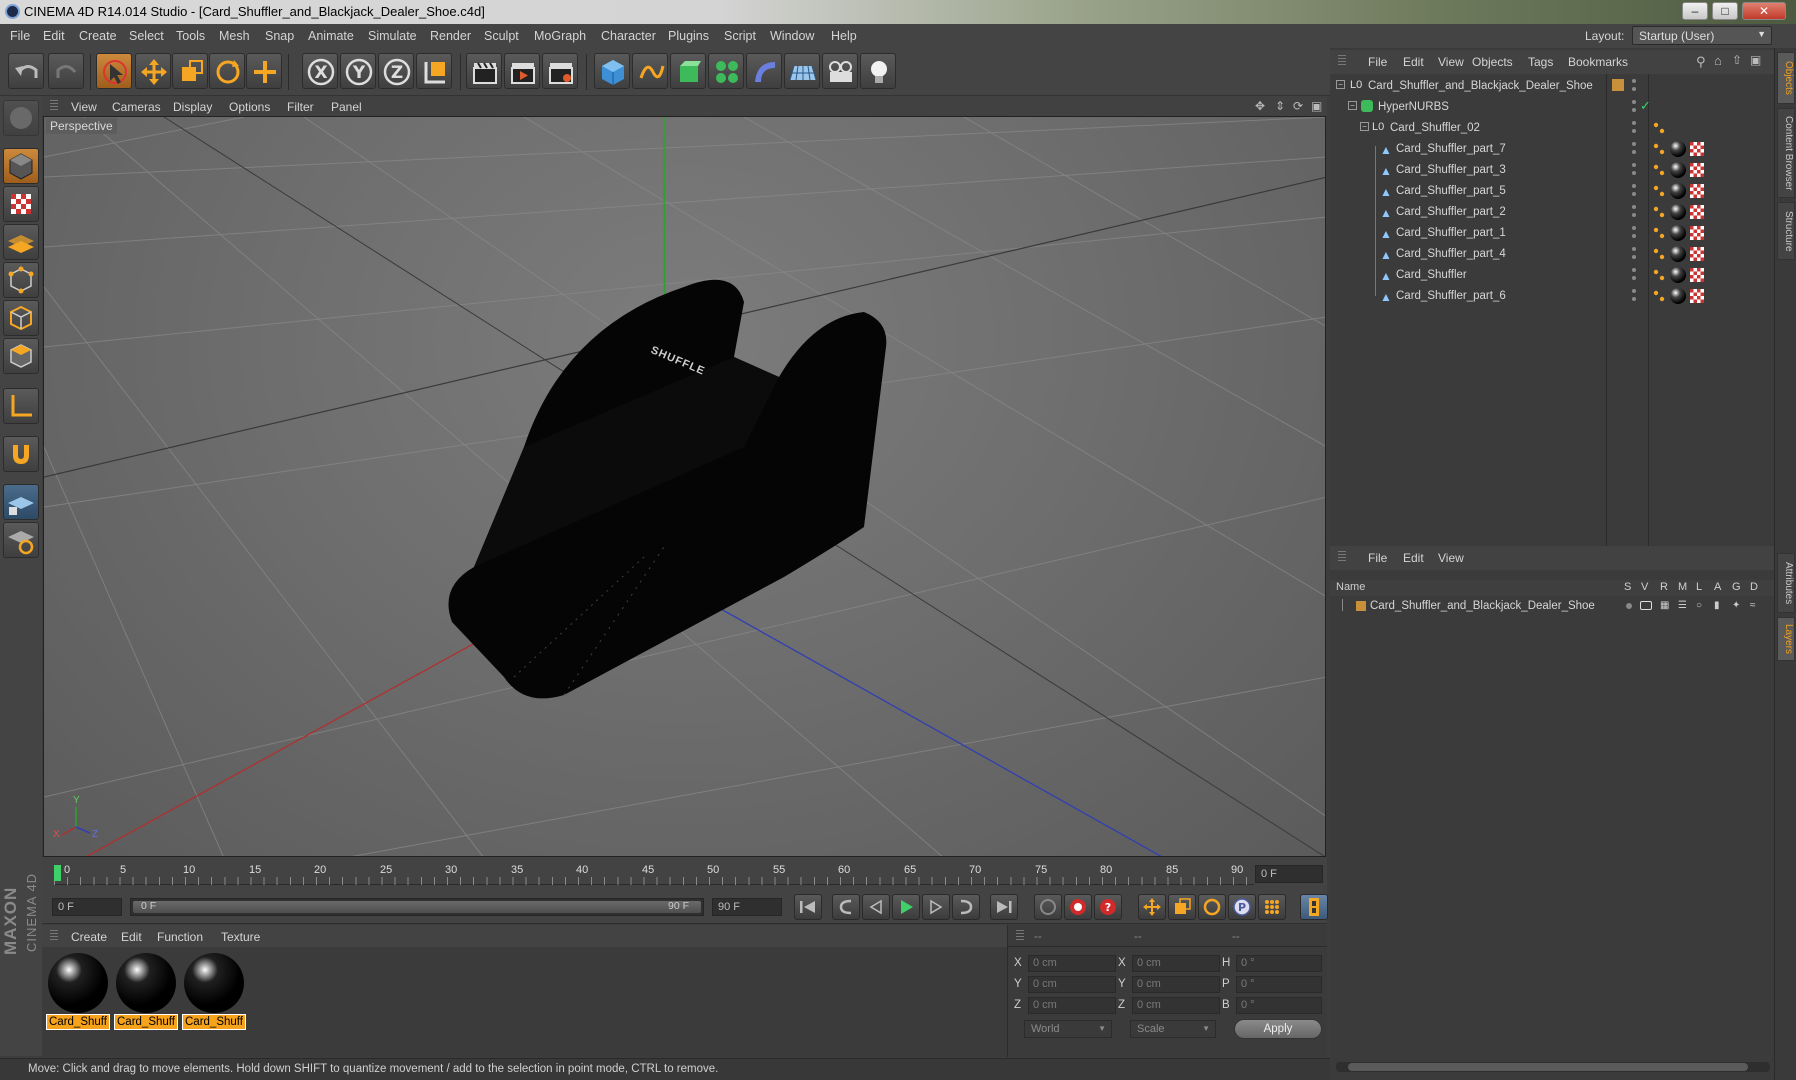  What do you see at coordinates (1552, 107) in the screenshot?
I see `tree-row-hypernurbs: − HyperNURBS ✓` at bounding box center [1552, 107].